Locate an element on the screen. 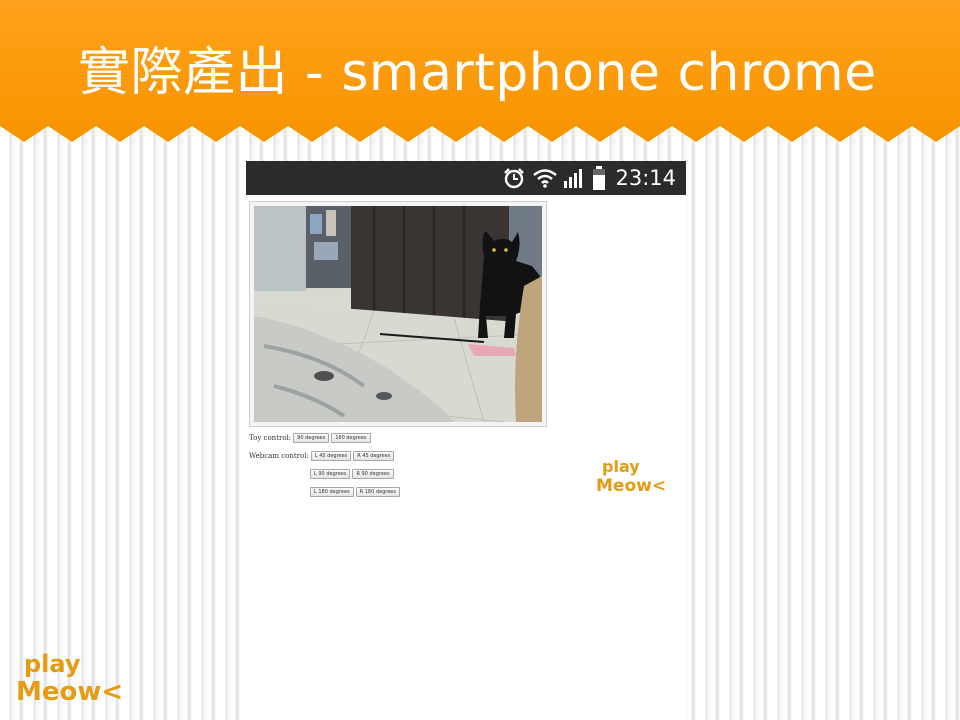 The height and width of the screenshot is (720, 960). webcam-right-180-button: R 180 degrees is located at coordinates (377, 492).